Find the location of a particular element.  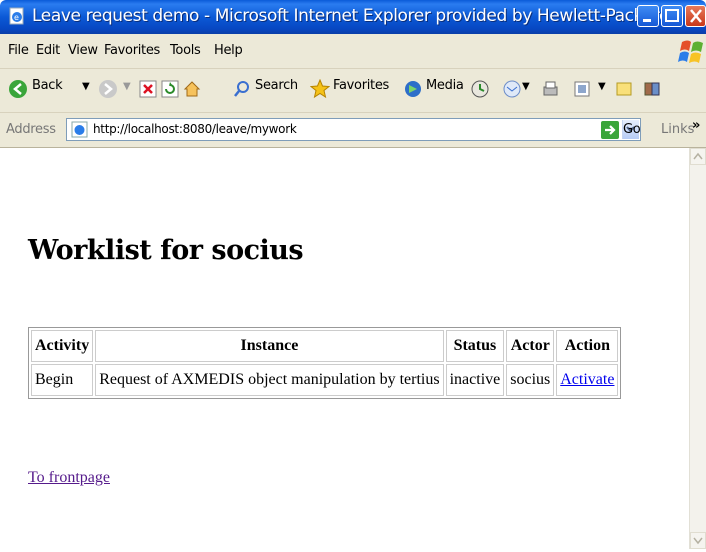

vertical-scrollbar is located at coordinates (697, 348).